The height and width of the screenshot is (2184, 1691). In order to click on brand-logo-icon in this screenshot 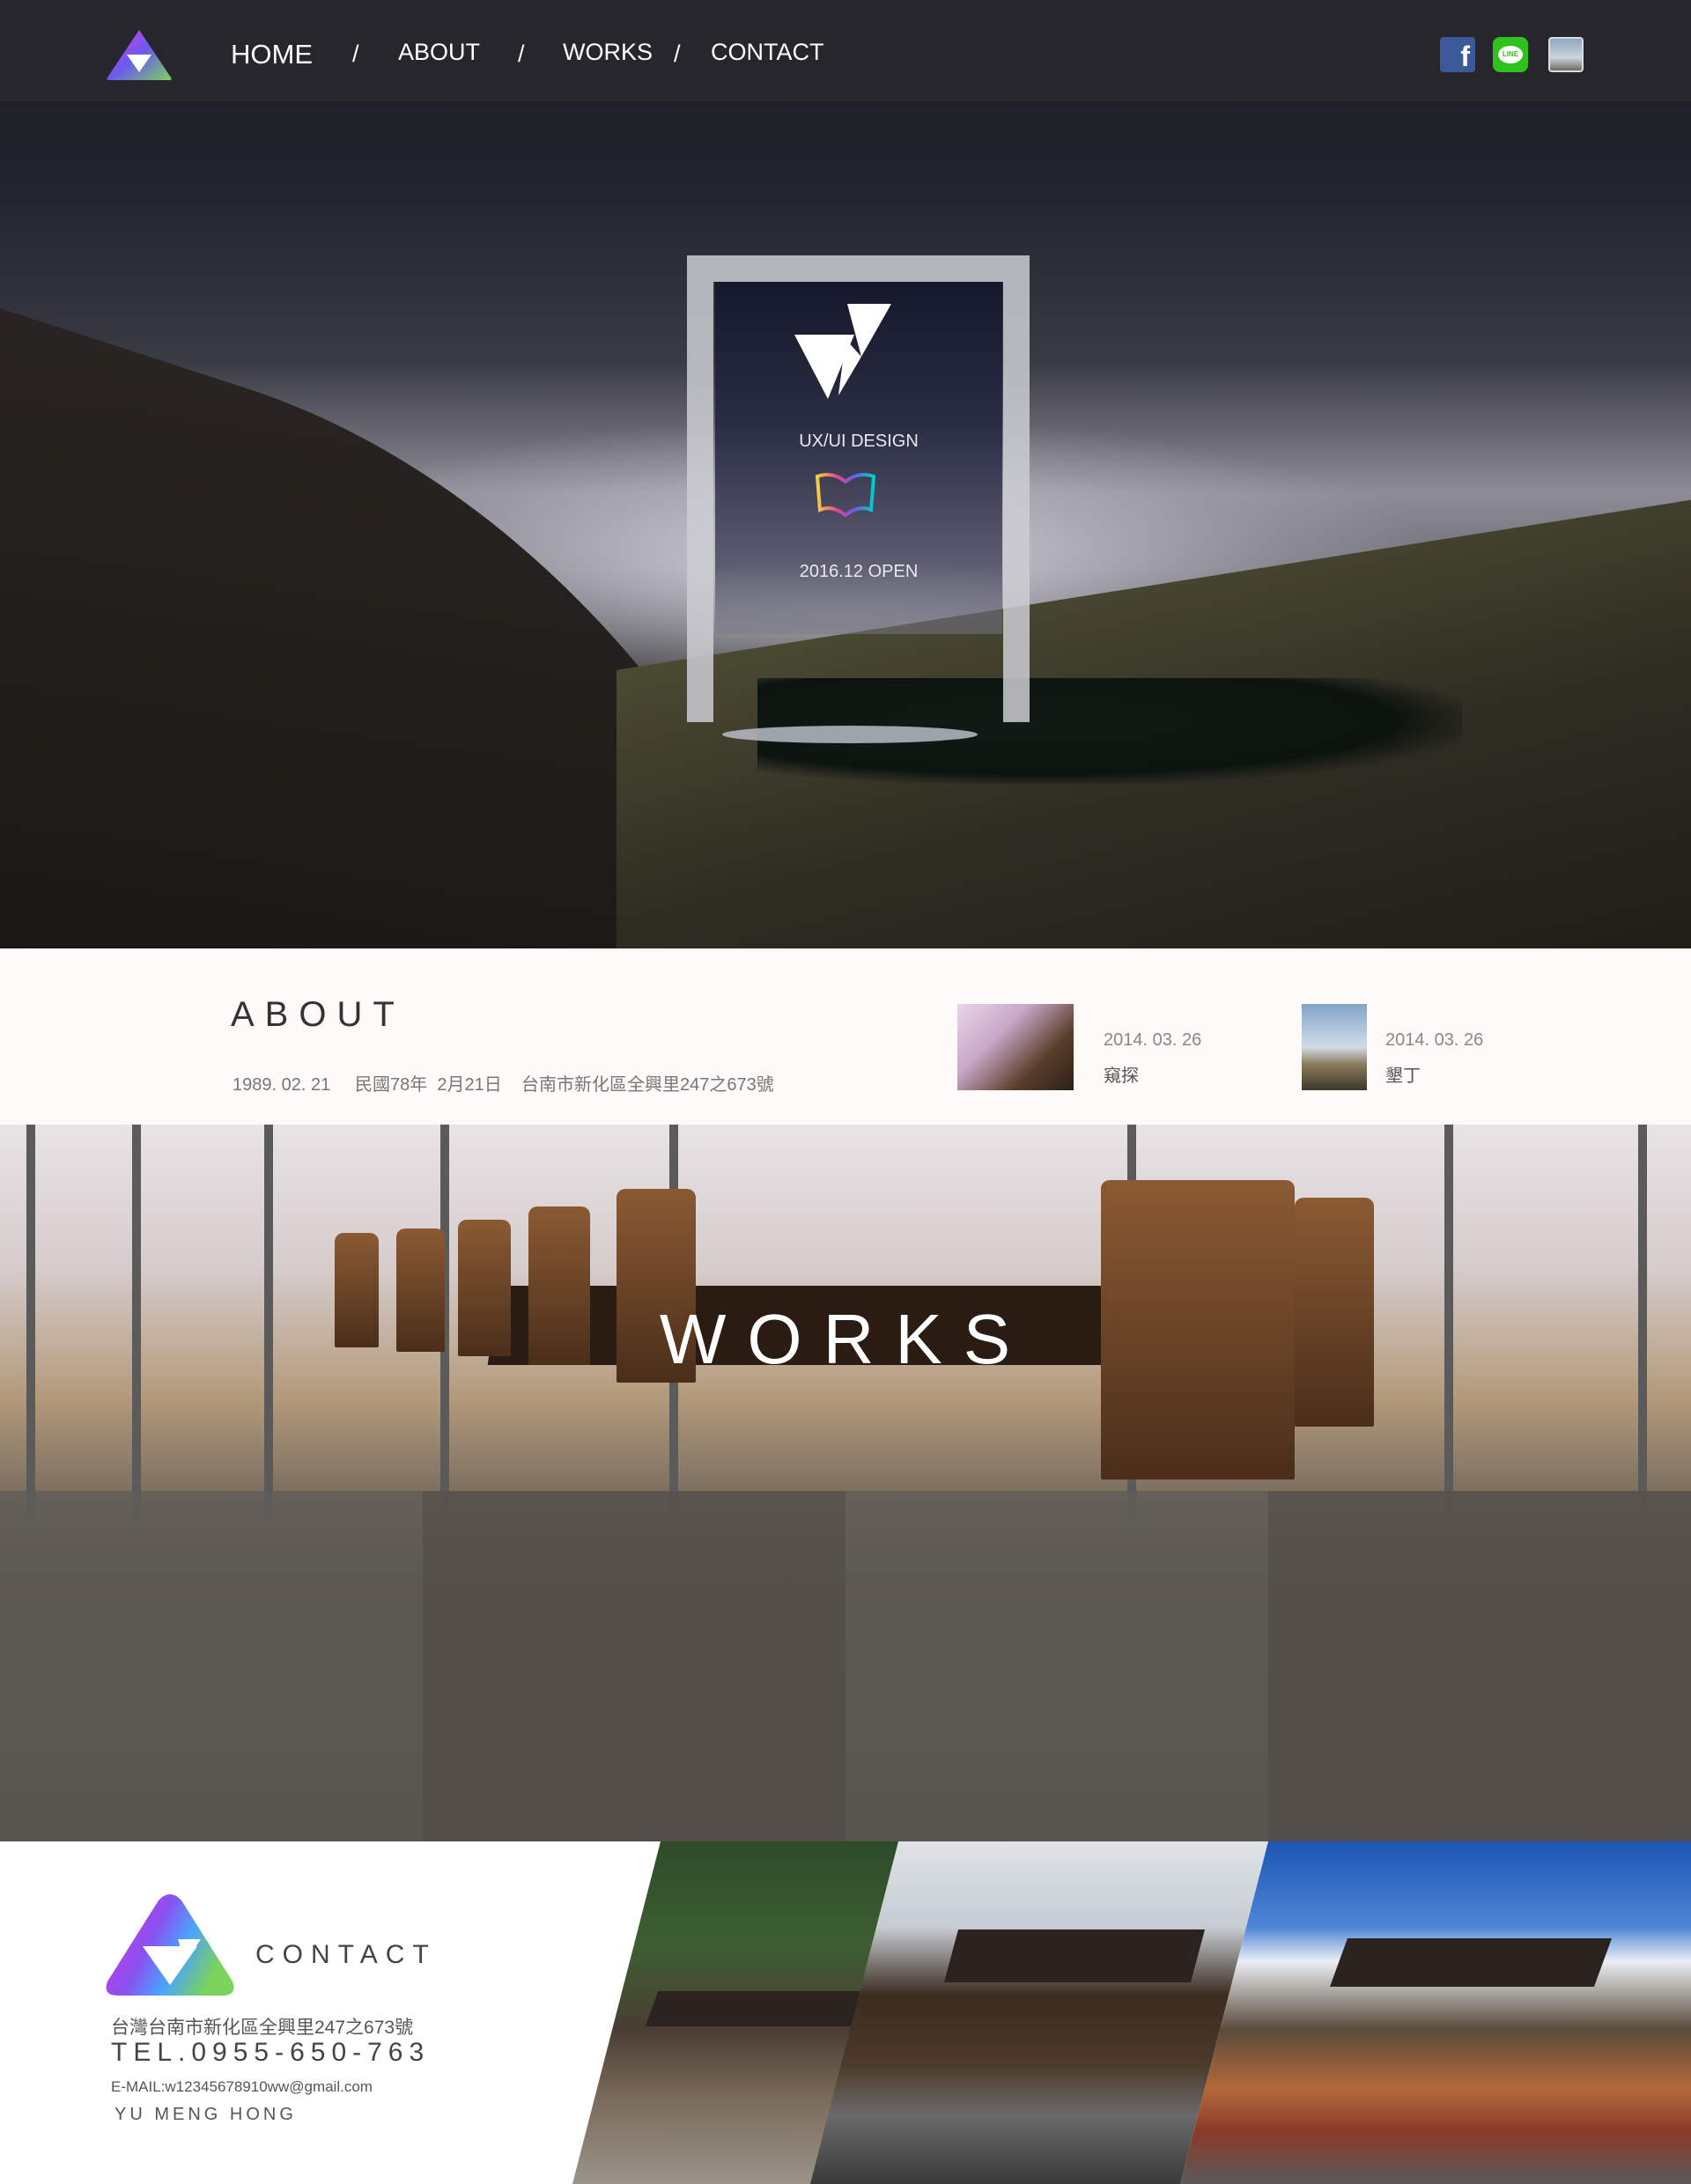, I will do `click(139, 54)`.